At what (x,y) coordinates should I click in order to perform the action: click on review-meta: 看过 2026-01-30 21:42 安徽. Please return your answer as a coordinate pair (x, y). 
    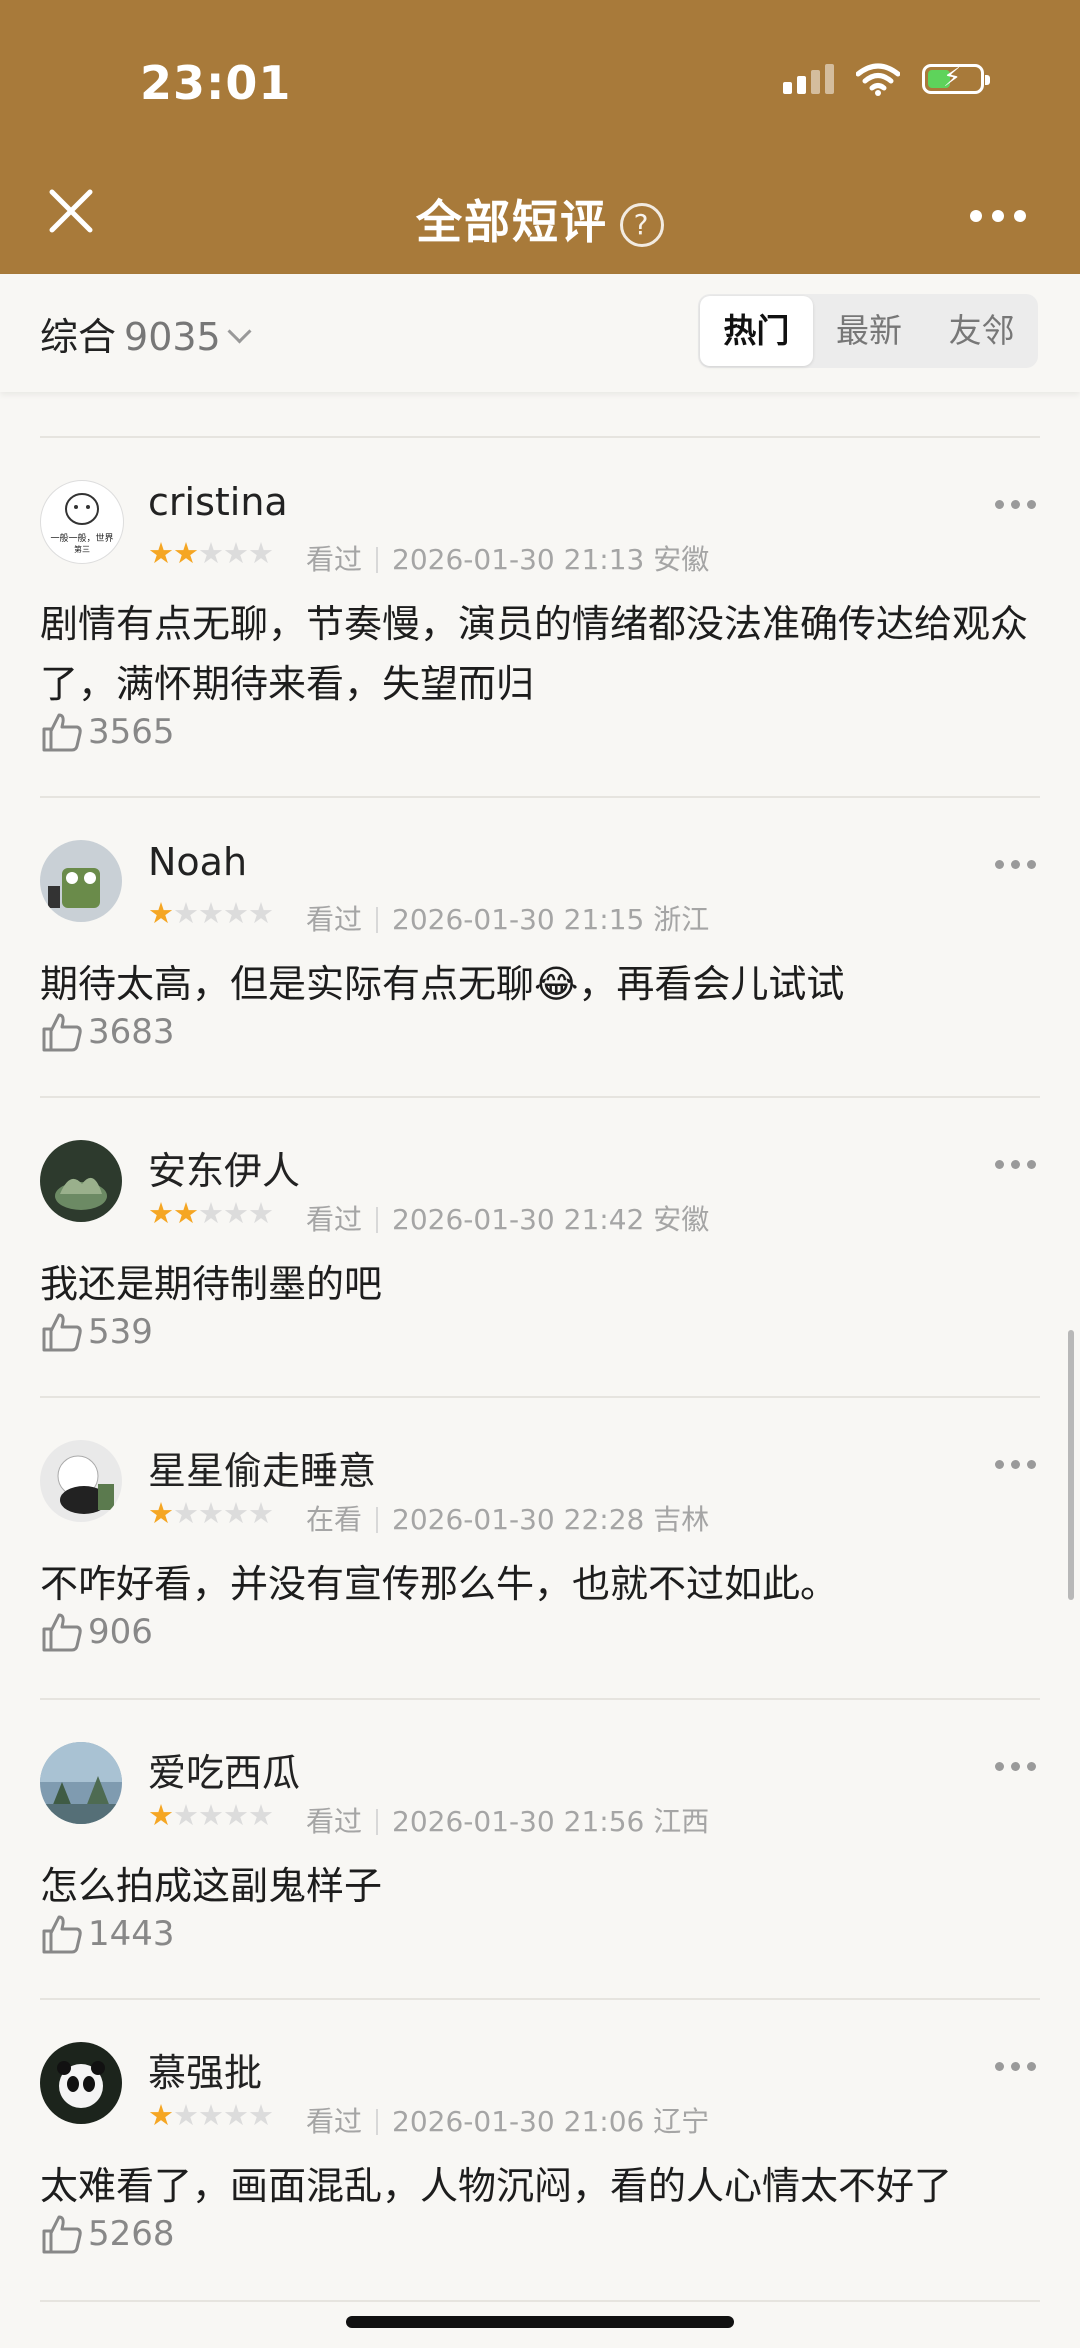
    Looking at the image, I should click on (507, 1218).